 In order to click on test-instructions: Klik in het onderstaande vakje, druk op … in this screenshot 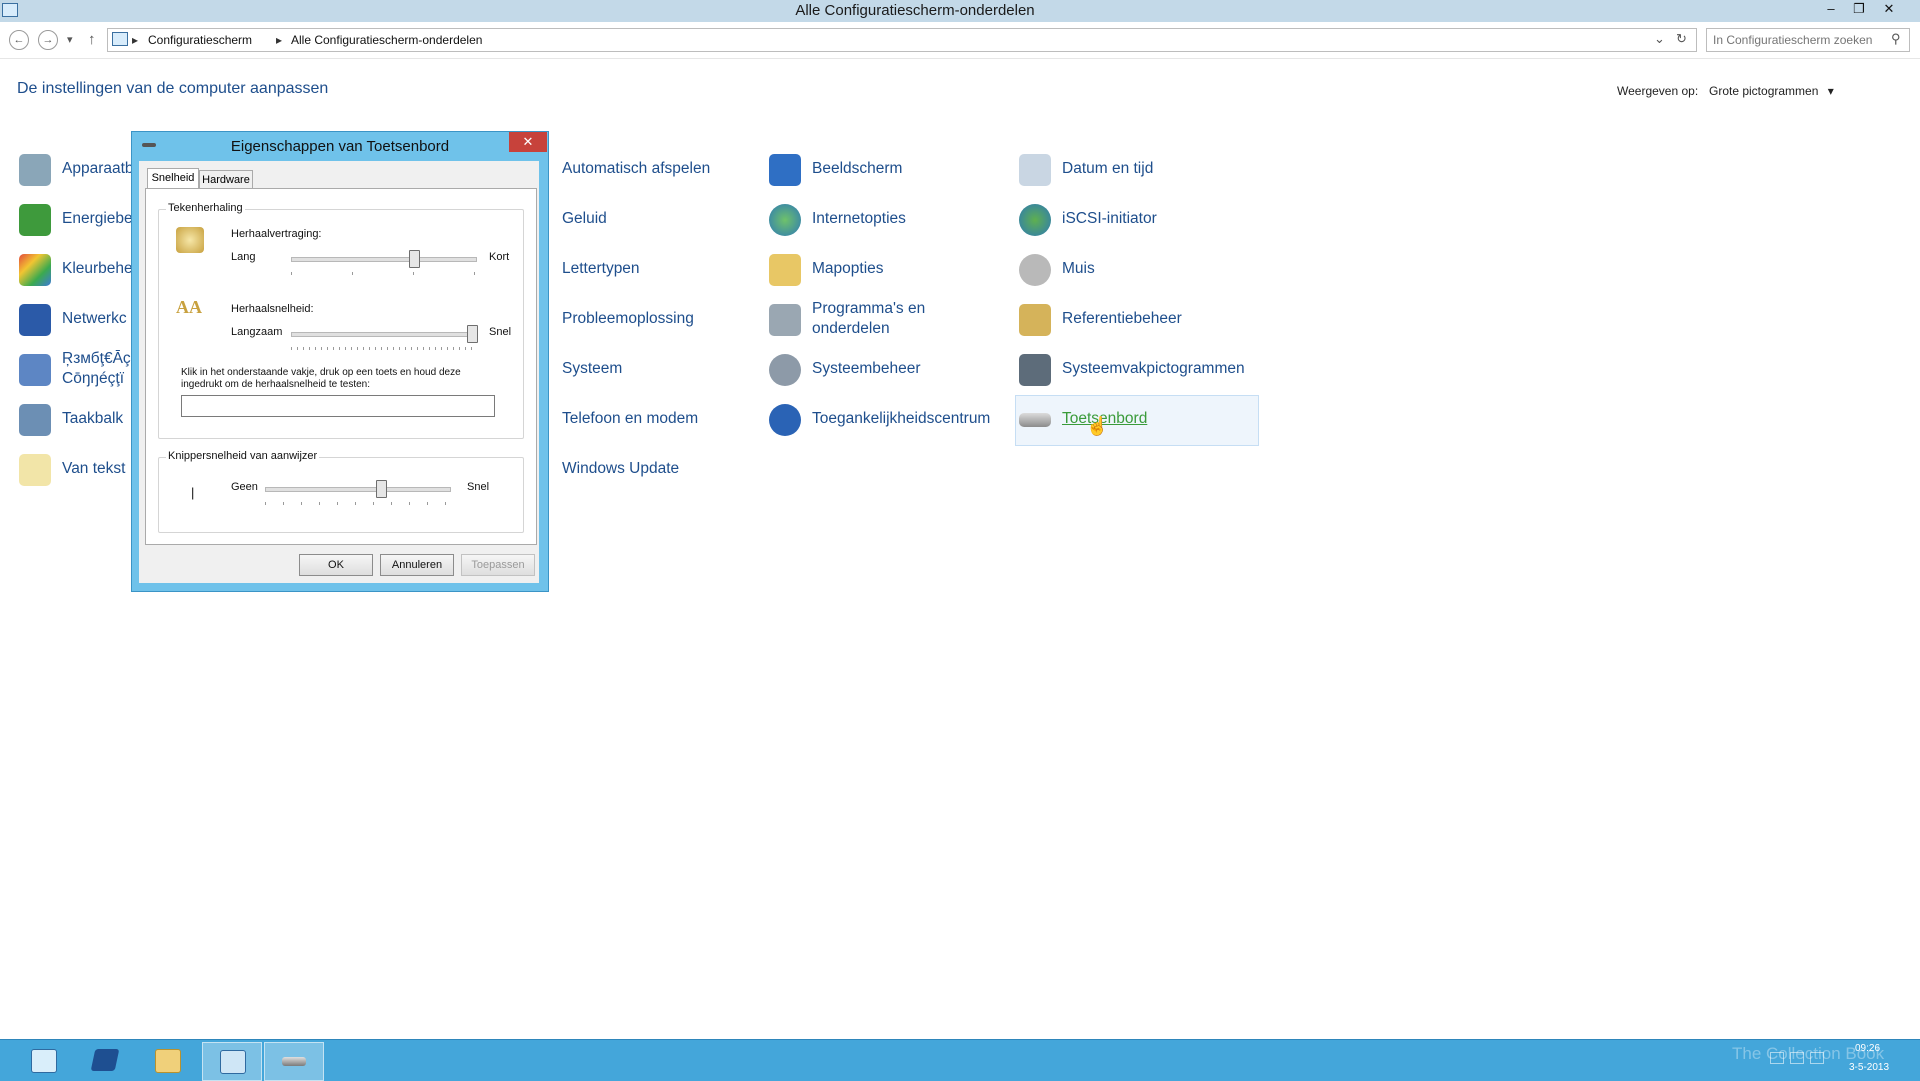, I will do `click(321, 378)`.